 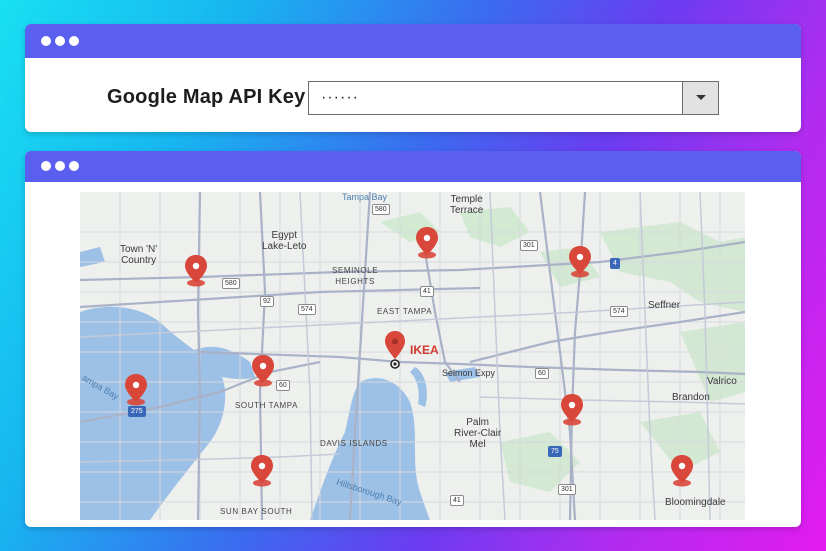 What do you see at coordinates (395, 350) in the screenshot?
I see `ikea-pin-icon` at bounding box center [395, 350].